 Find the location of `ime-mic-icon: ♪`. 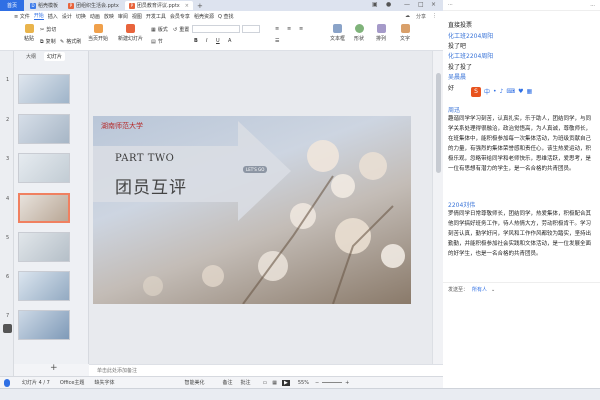

ime-mic-icon: ♪ is located at coordinates (502, 91).